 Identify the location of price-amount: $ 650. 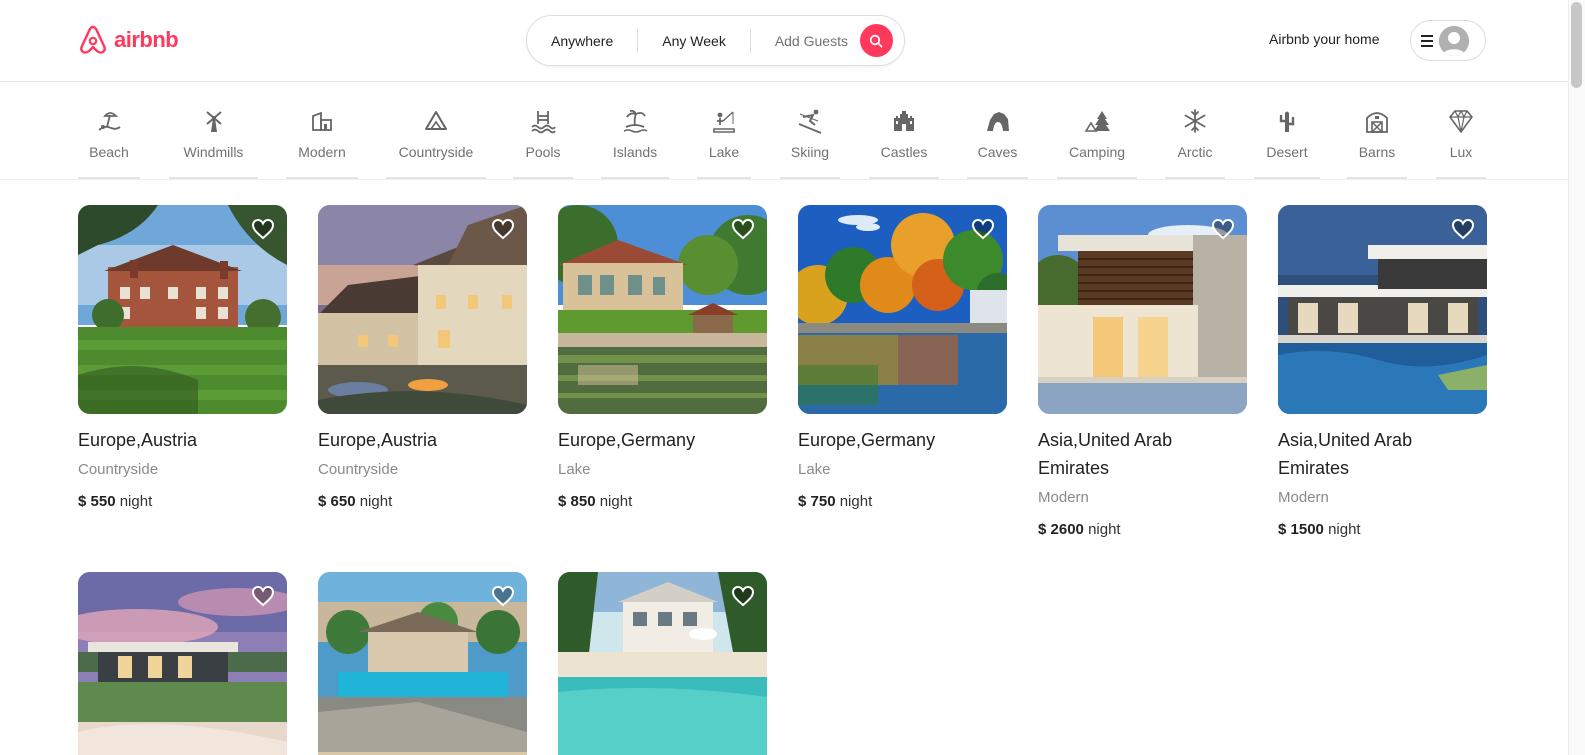
(337, 501).